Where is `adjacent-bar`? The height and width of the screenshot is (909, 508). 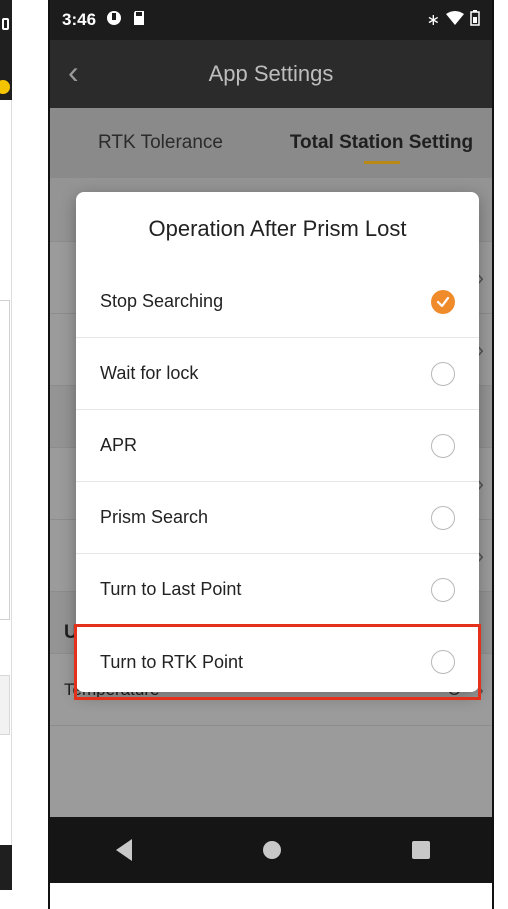
adjacent-bar is located at coordinates (5, 705).